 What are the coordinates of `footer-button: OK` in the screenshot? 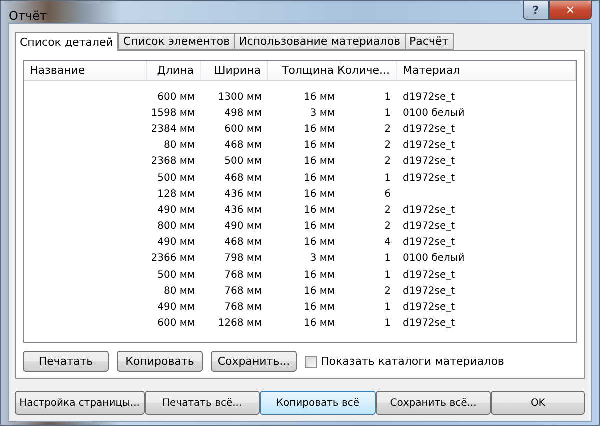 It's located at (538, 403).